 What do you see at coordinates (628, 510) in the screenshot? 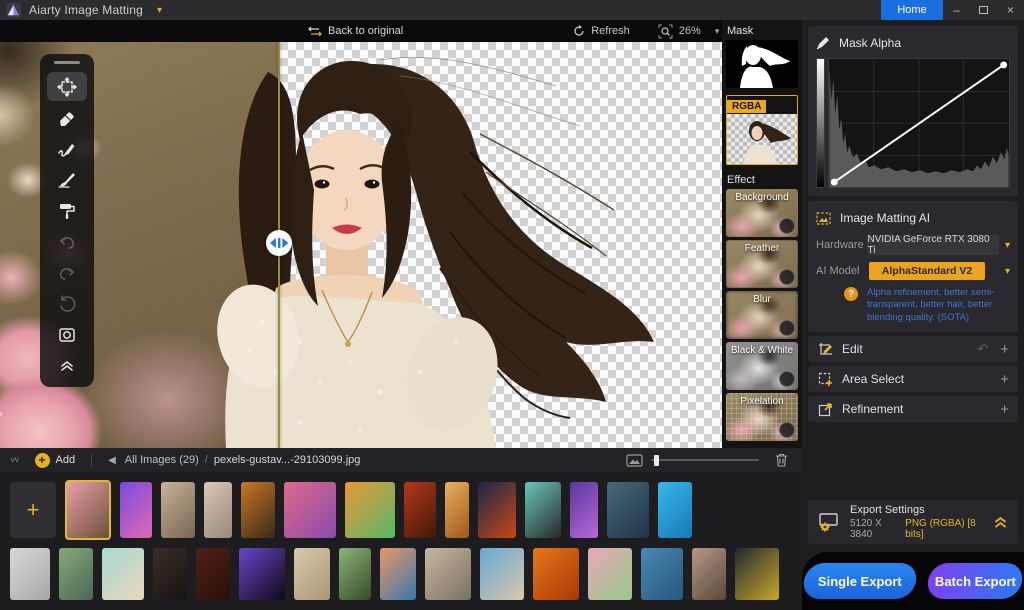
I see `thumbnail-mountains-moon` at bounding box center [628, 510].